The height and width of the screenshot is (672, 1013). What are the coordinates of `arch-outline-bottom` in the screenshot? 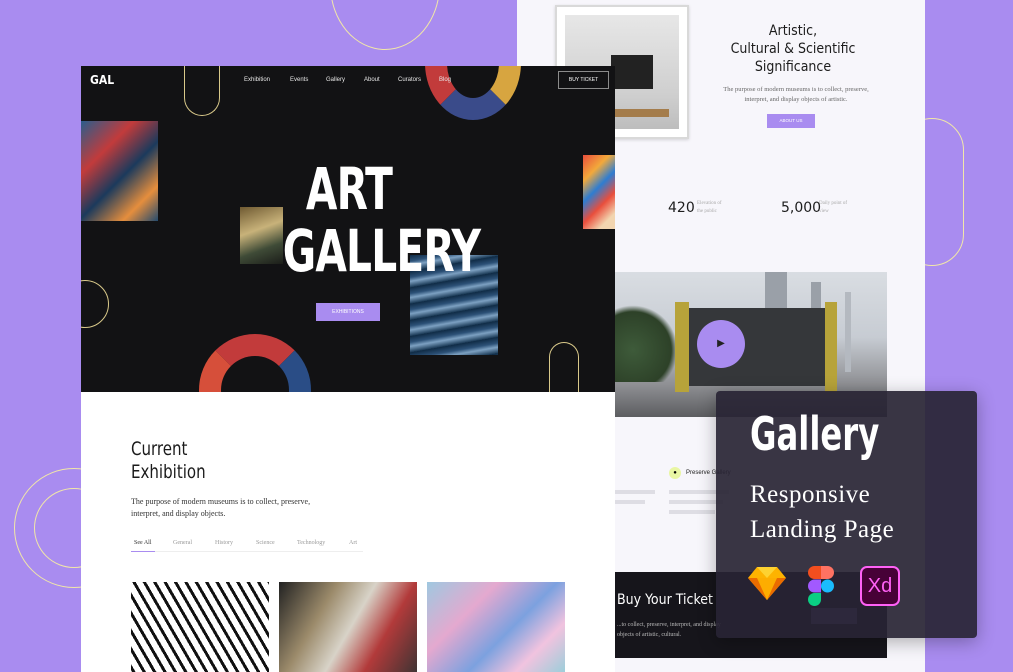 It's located at (564, 367).